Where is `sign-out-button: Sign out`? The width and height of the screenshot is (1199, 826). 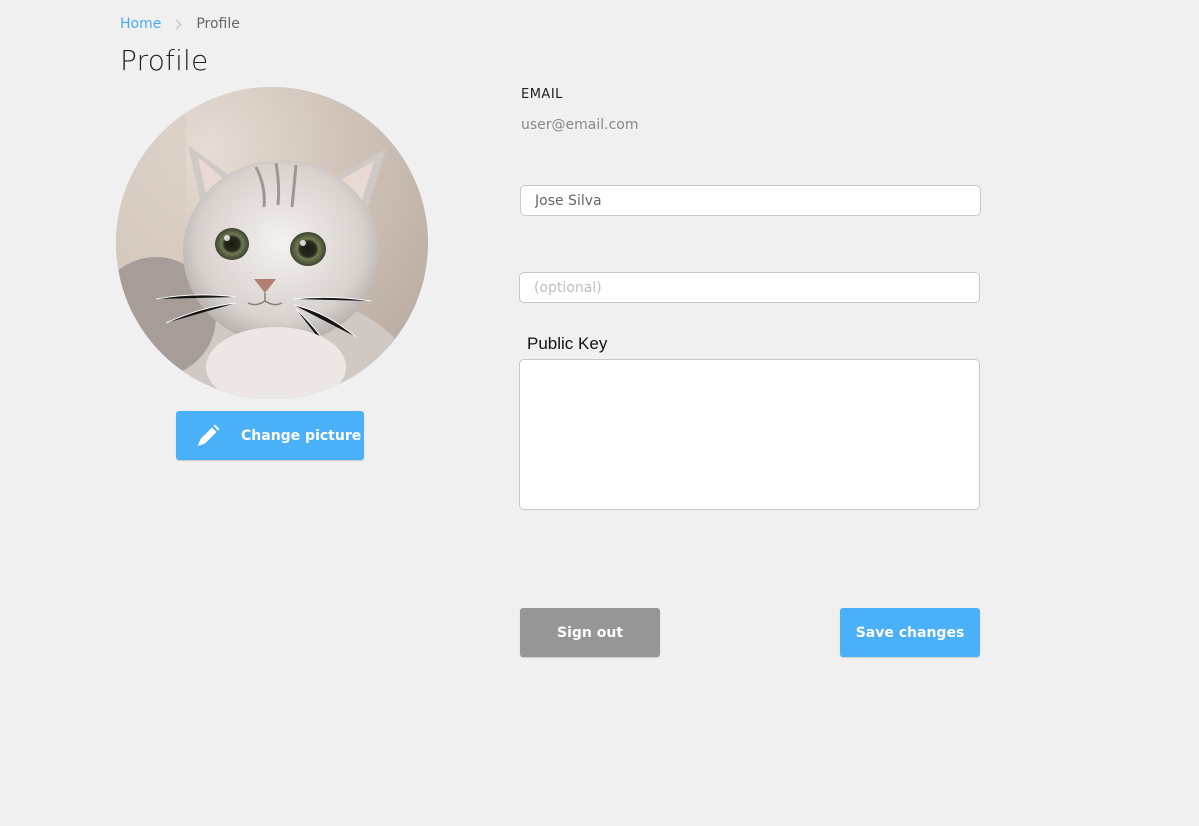 sign-out-button: Sign out is located at coordinates (590, 632).